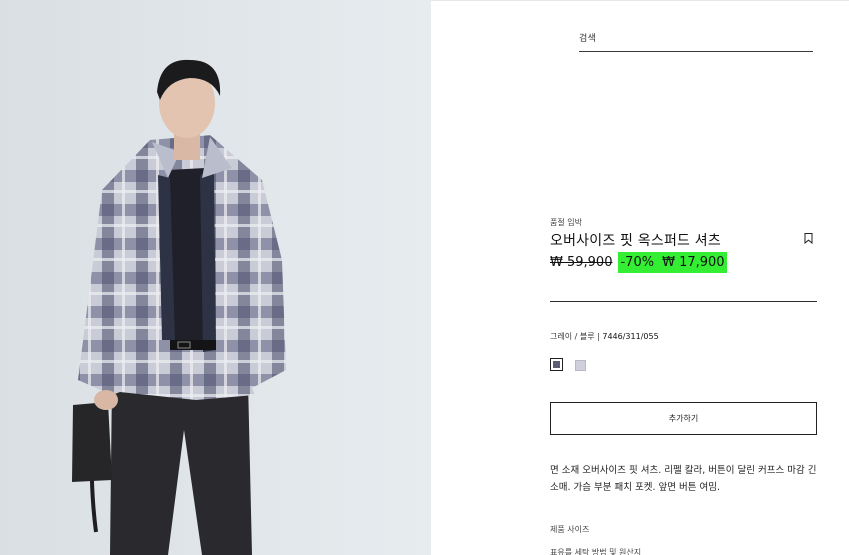 The image size is (849, 555). I want to click on product-code: 7446/311/055, so click(630, 336).